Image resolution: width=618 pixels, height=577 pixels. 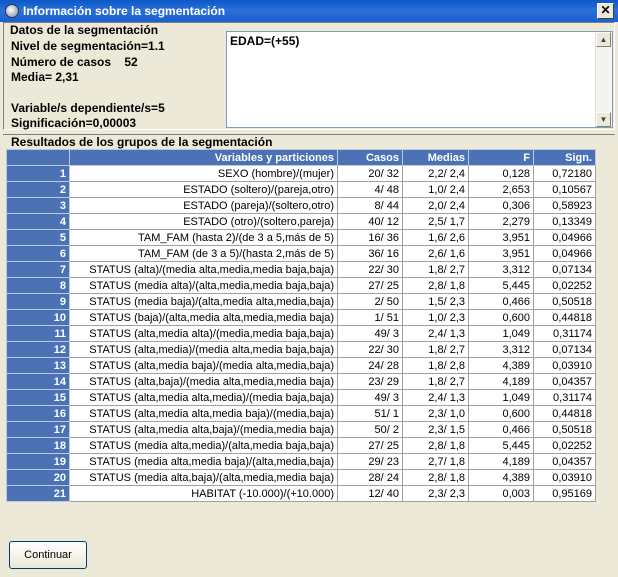 I want to click on cell-casos: 2/ 50, so click(x=370, y=301).